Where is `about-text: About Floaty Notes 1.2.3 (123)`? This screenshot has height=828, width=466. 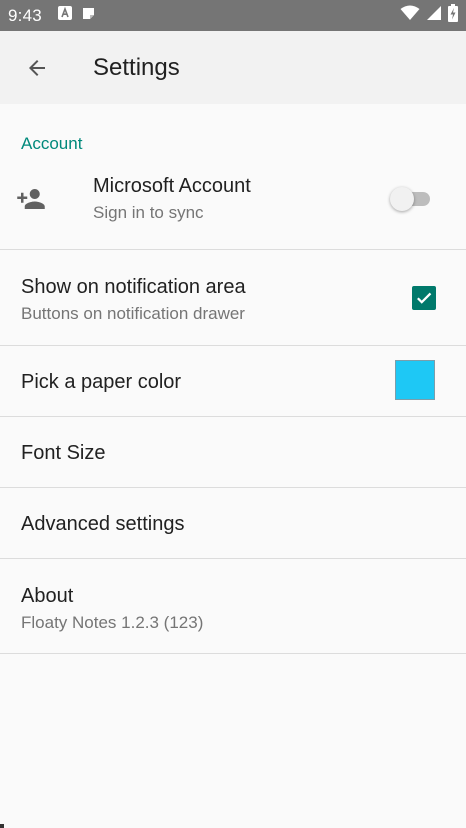
about-text: About Floaty Notes 1.2.3 (123) is located at coordinates (112, 609).